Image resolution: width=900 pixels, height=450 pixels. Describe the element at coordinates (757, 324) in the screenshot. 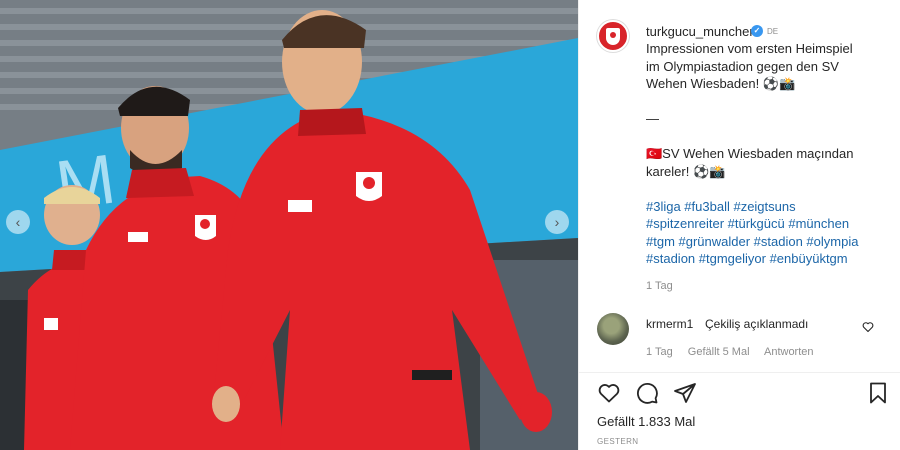

I see `comment-text: Çekiliş açıklanmadı` at that location.